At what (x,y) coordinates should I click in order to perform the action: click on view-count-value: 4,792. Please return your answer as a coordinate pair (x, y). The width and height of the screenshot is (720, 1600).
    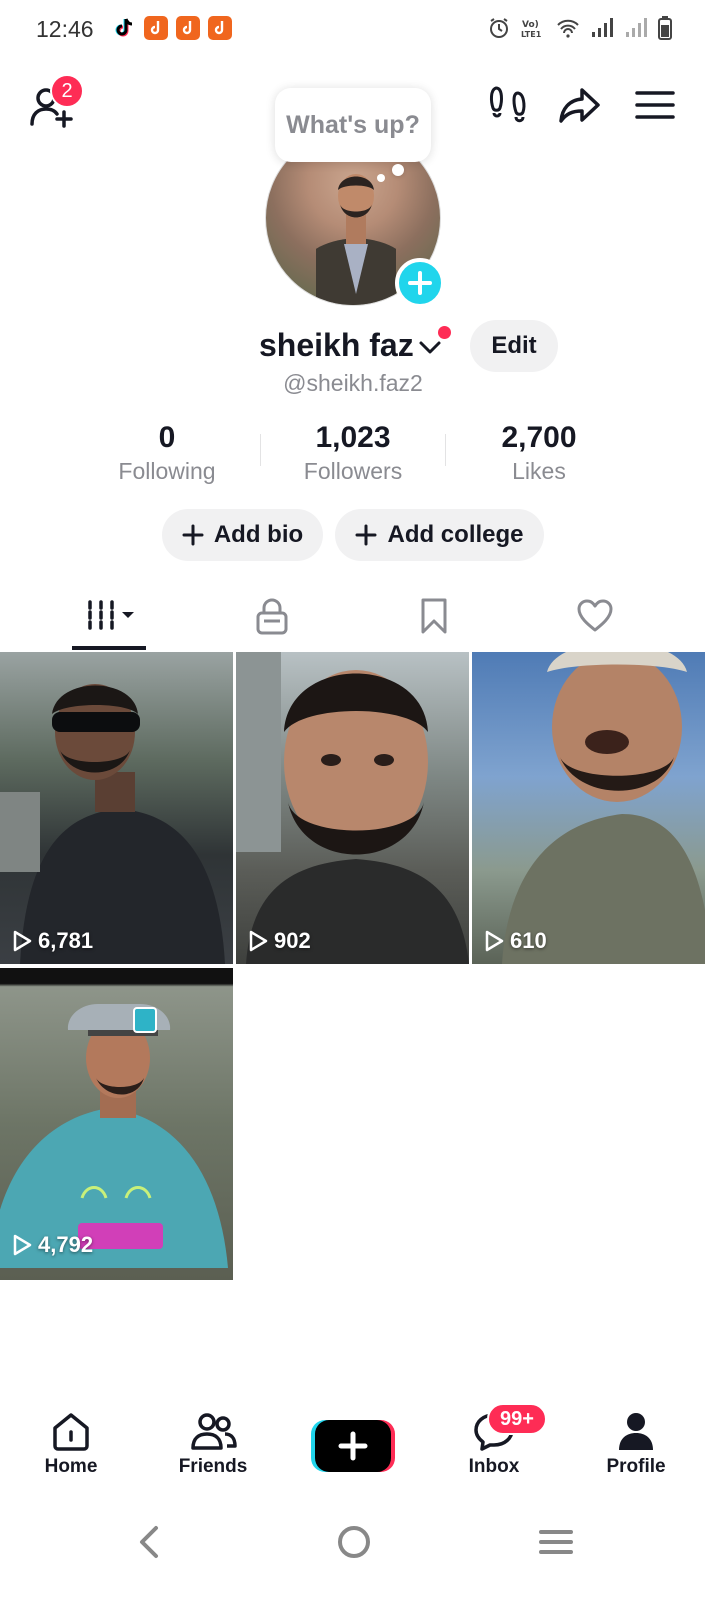
    Looking at the image, I should click on (66, 1244).